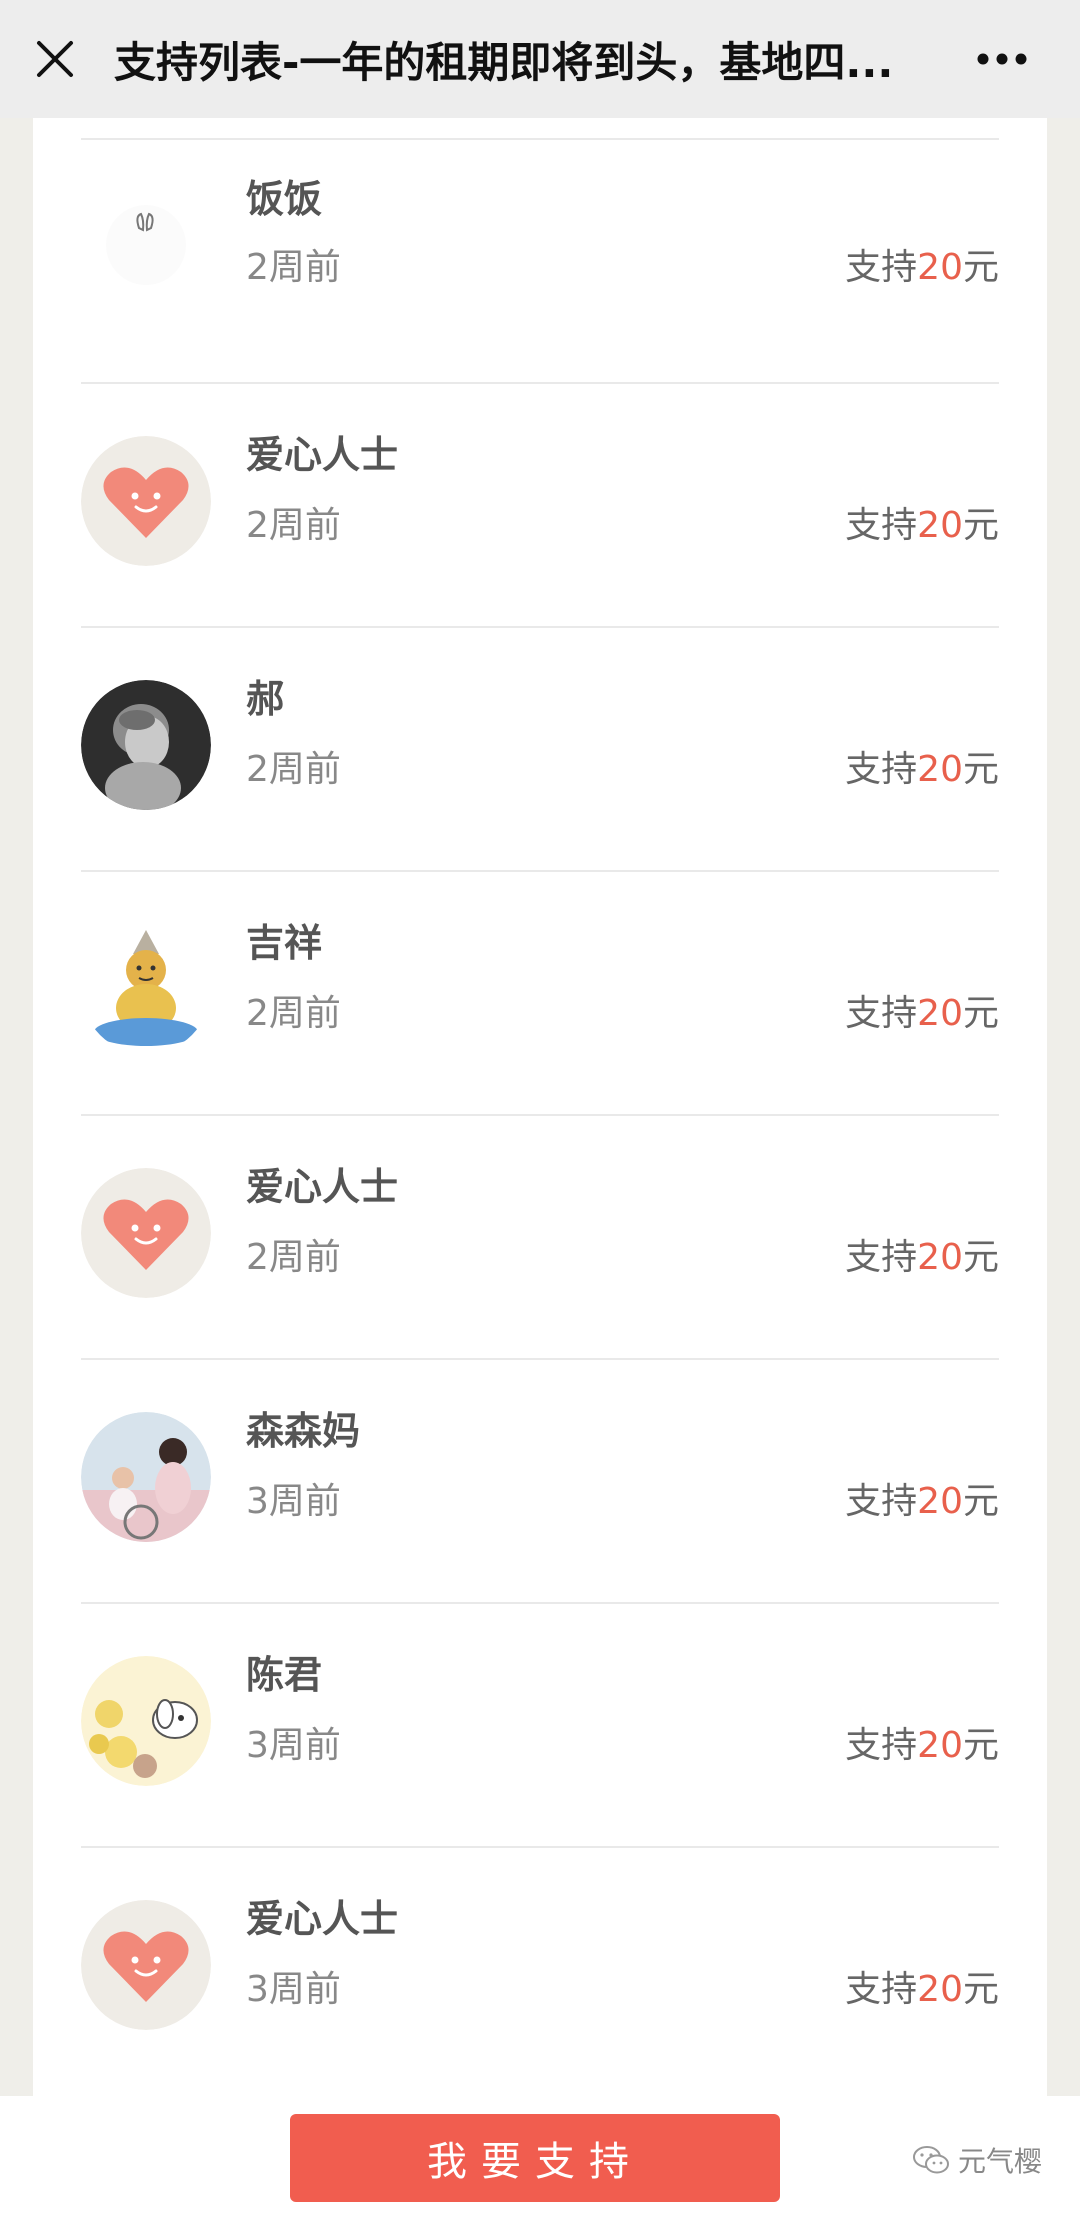 The image size is (1080, 2221). What do you see at coordinates (540, 750) in the screenshot?
I see `list-item: 郝 2周前 支持20元` at bounding box center [540, 750].